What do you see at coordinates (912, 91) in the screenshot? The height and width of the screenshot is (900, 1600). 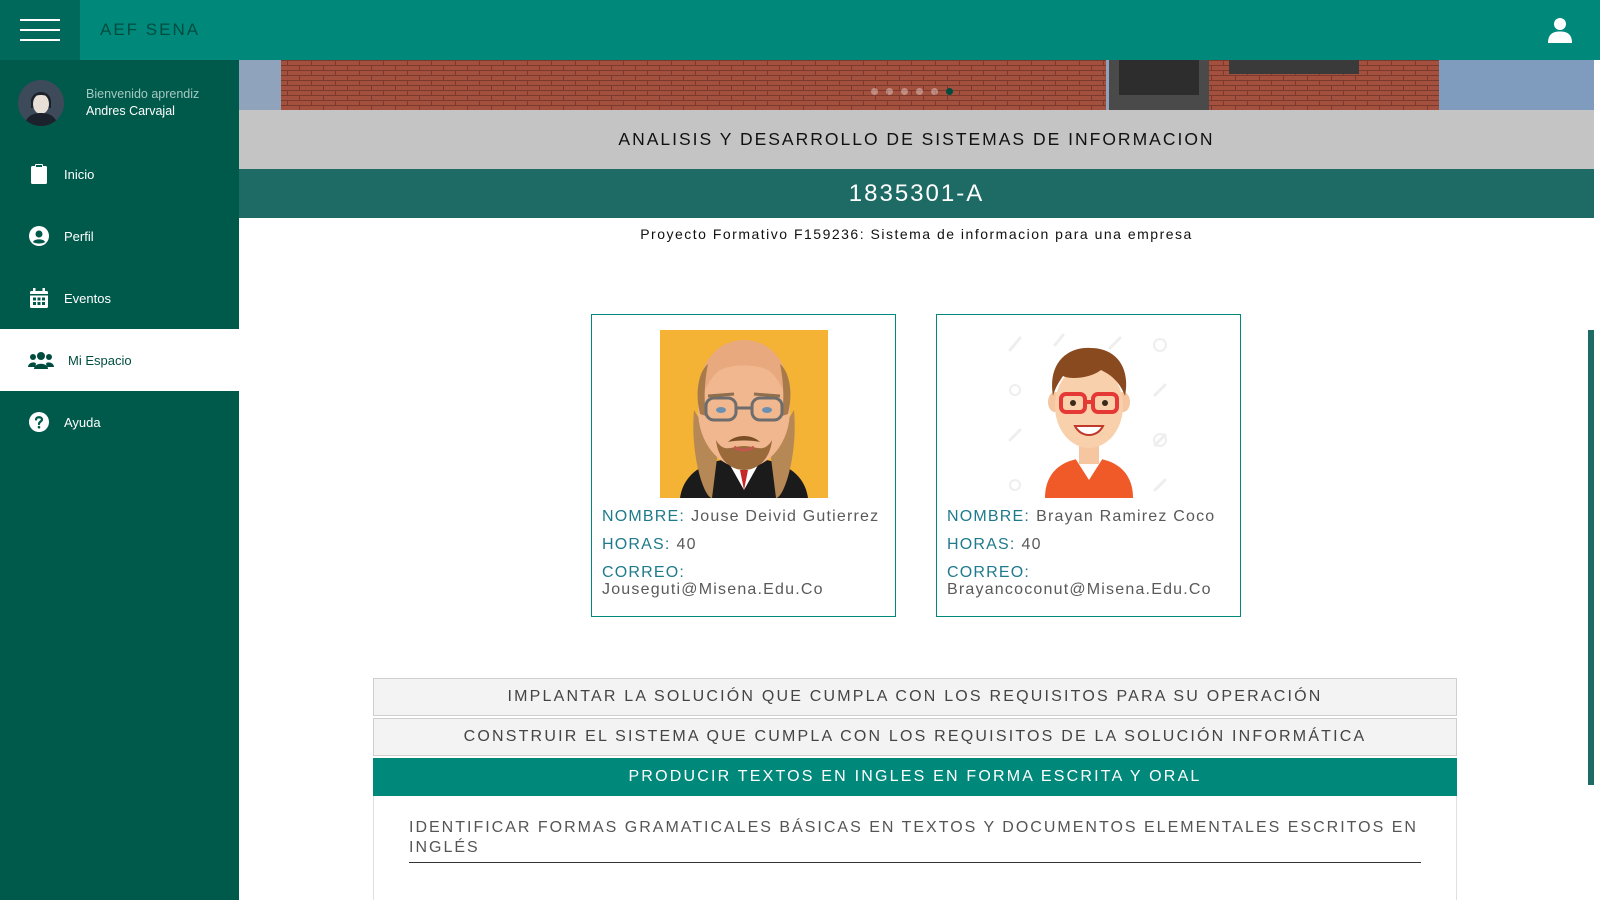 I see `carousel-dots` at bounding box center [912, 91].